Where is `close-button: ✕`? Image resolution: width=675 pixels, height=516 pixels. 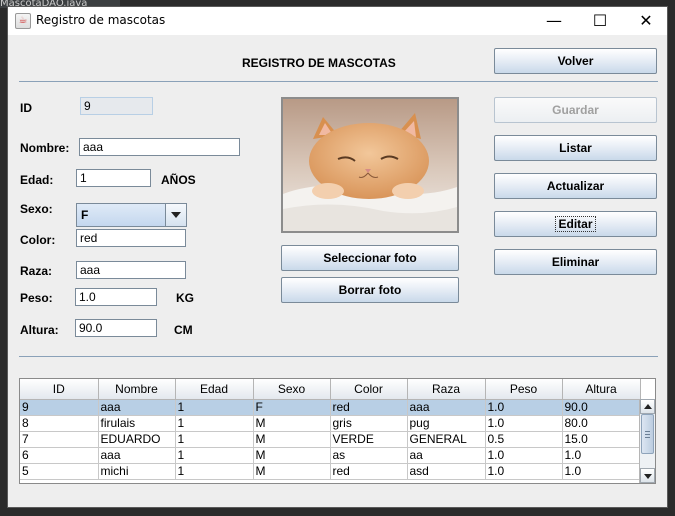
close-button: ✕ is located at coordinates (646, 21).